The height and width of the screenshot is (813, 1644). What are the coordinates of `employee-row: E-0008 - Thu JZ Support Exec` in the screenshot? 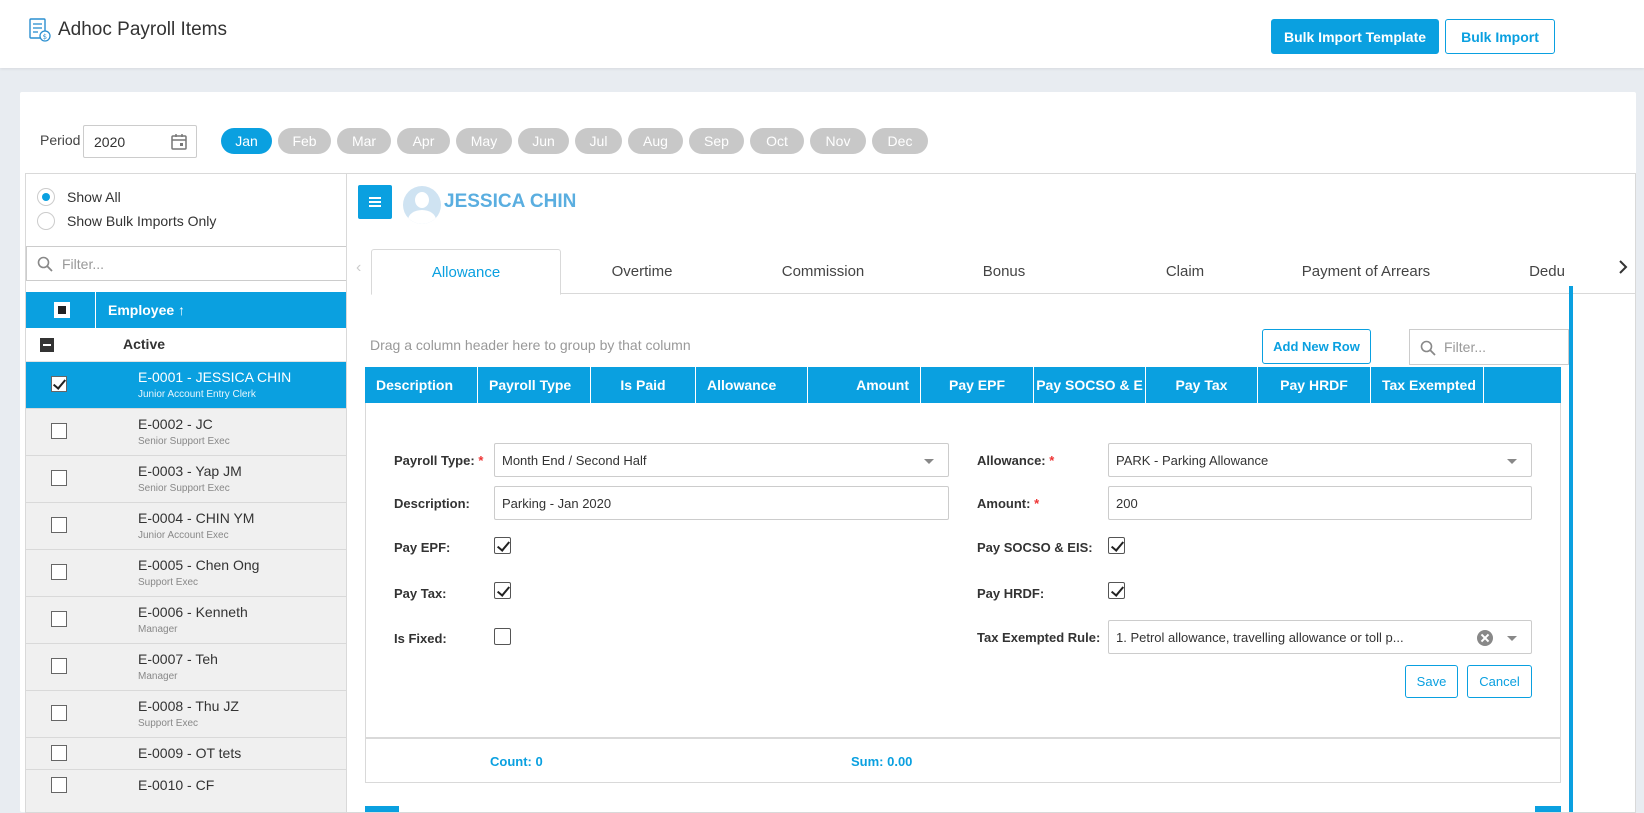 It's located at (186, 714).